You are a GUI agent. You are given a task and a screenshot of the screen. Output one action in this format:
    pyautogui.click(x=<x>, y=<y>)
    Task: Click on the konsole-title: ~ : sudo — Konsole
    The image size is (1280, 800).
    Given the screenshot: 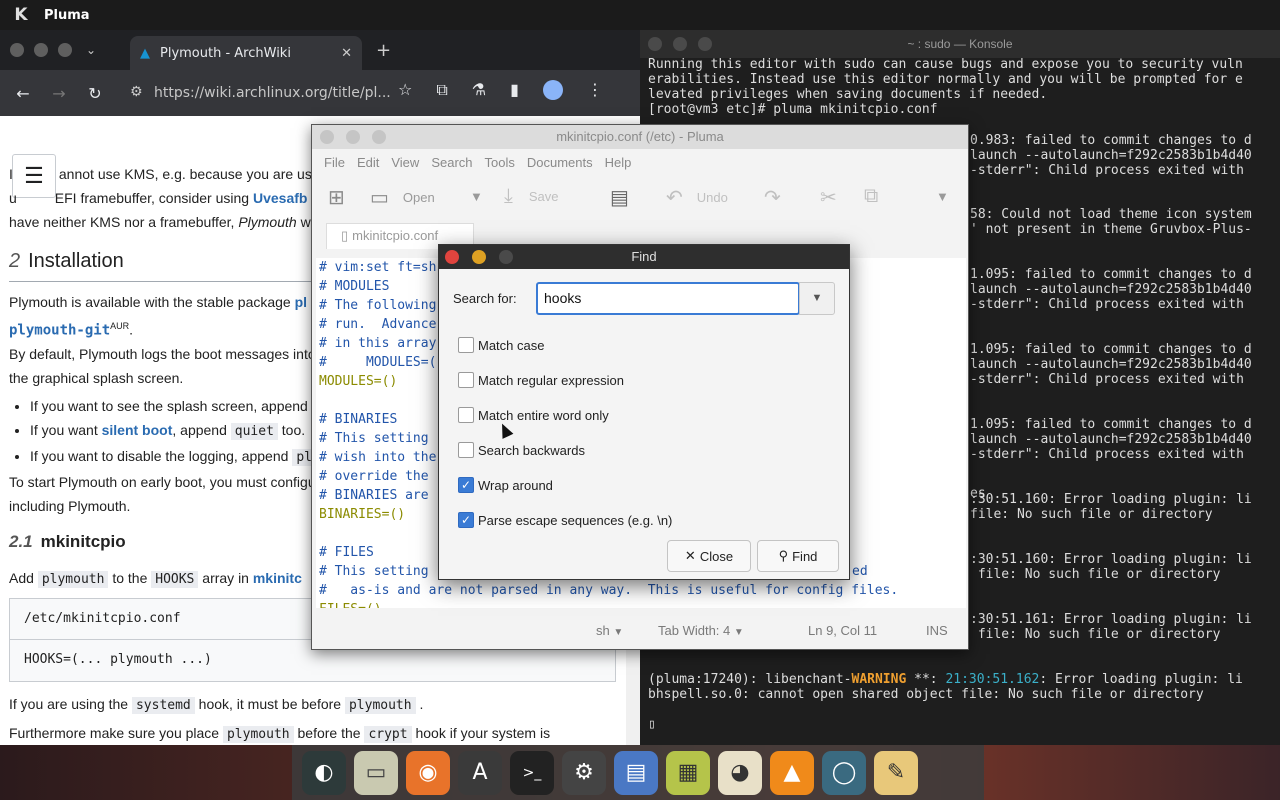 What is the action you would take?
    pyautogui.click(x=960, y=44)
    